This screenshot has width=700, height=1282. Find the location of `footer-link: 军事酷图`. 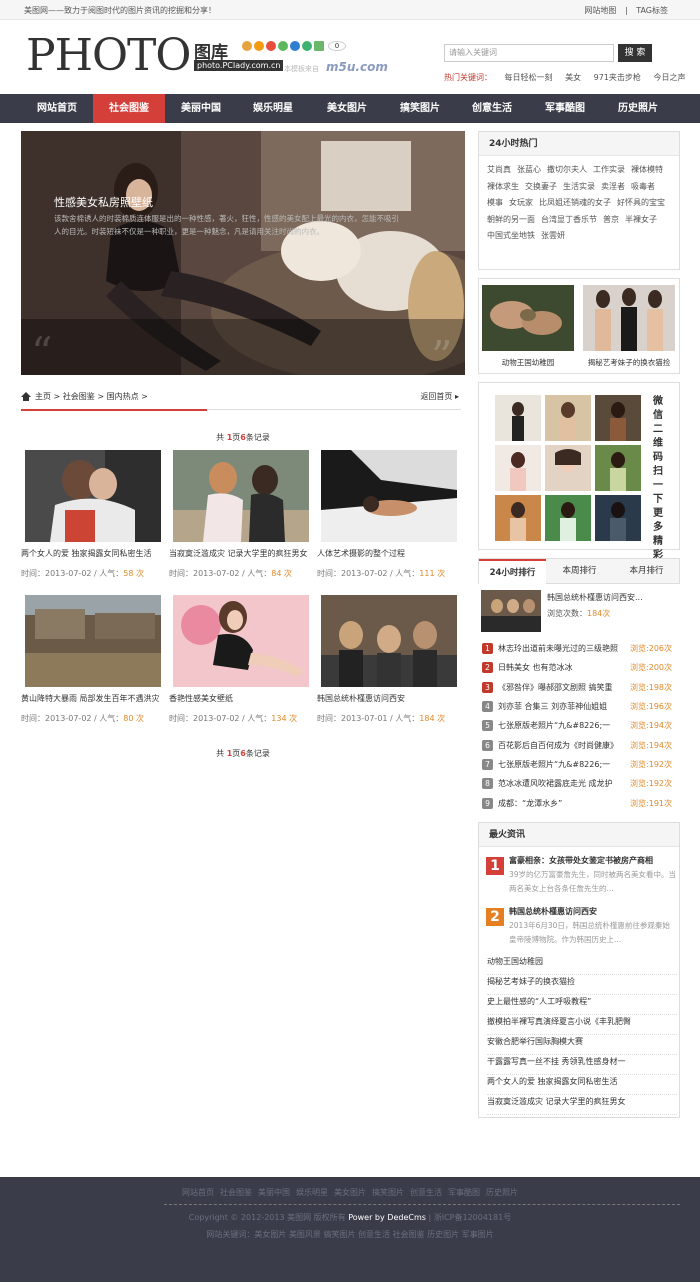

footer-link: 军事酷图 is located at coordinates (464, 1192).